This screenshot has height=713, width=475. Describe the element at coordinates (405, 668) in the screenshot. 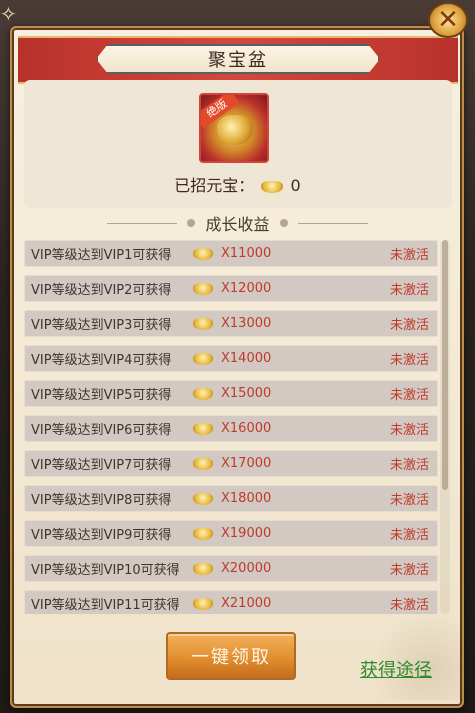

I see `obtain-method-link: 获得途径` at that location.